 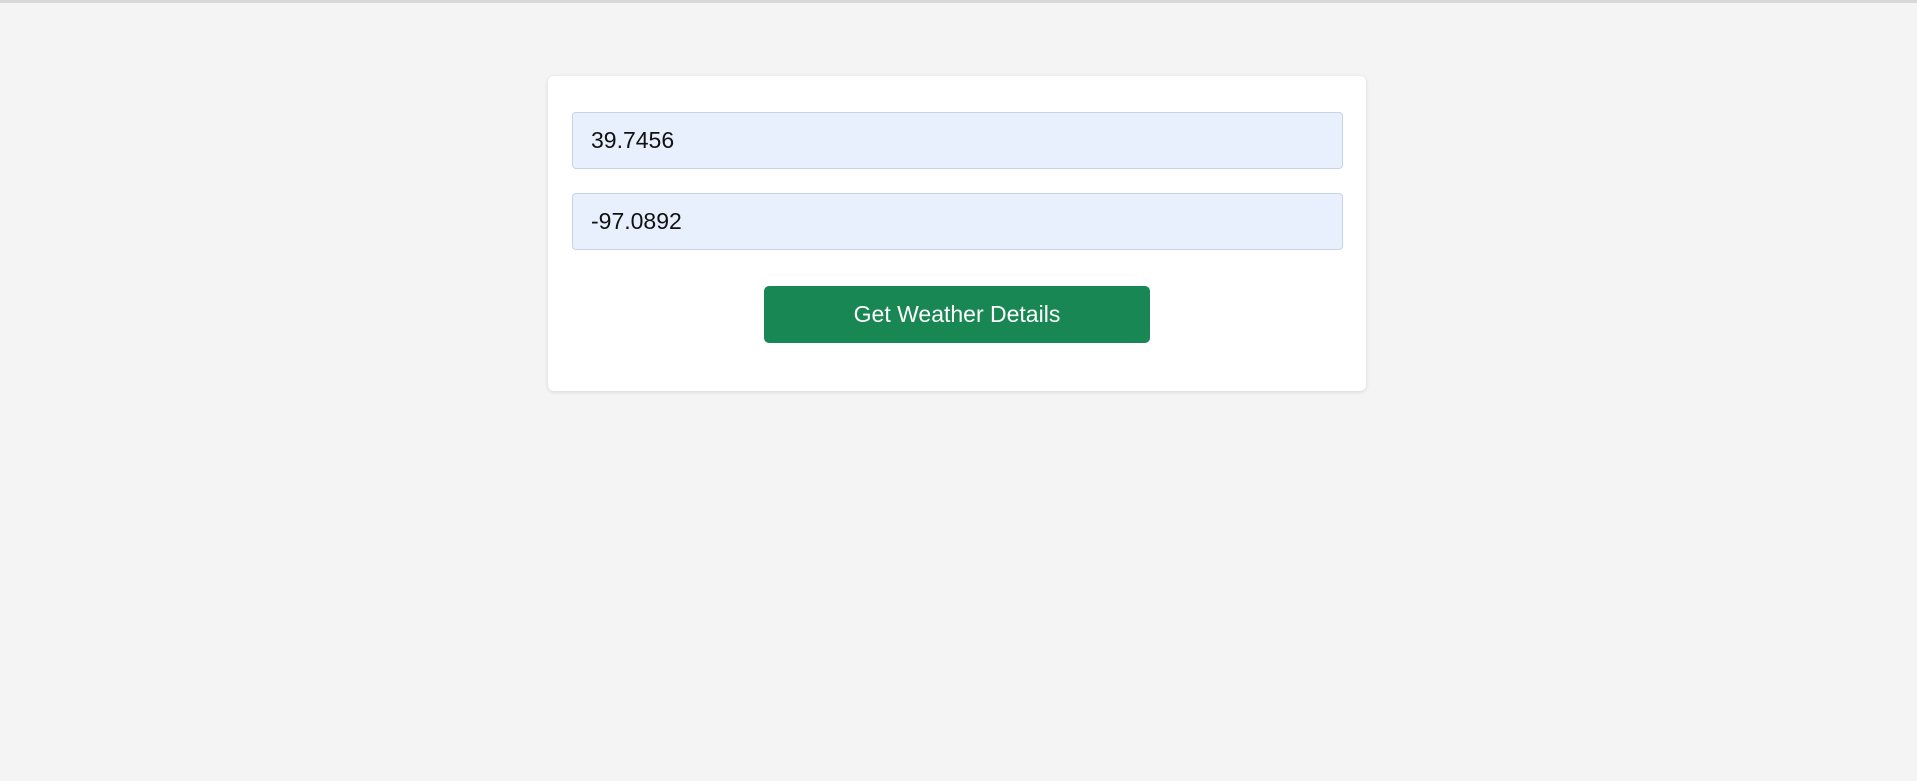 I want to click on latitude-input, so click(x=957, y=140).